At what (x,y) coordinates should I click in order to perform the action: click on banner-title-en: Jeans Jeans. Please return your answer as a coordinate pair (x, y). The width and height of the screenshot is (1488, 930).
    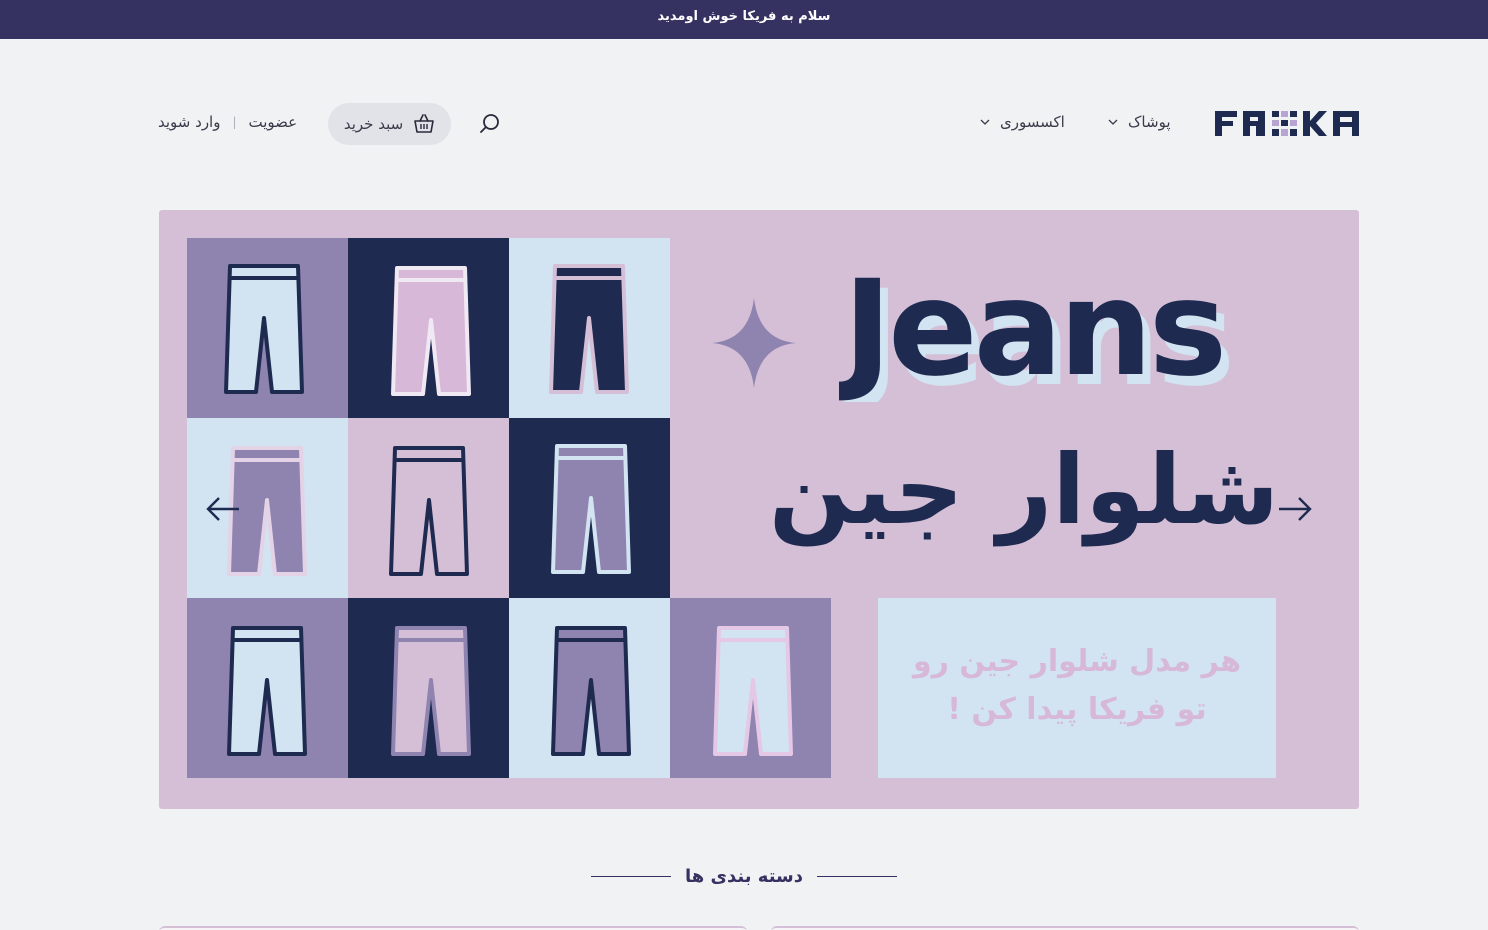
    Looking at the image, I should click on (1037, 332).